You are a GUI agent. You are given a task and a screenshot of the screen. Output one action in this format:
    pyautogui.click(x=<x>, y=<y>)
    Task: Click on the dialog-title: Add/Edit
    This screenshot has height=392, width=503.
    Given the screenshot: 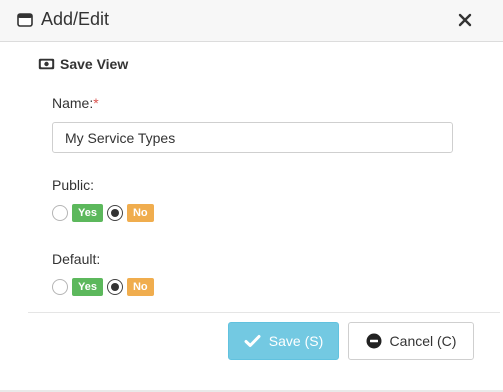 What is the action you would take?
    pyautogui.click(x=75, y=19)
    